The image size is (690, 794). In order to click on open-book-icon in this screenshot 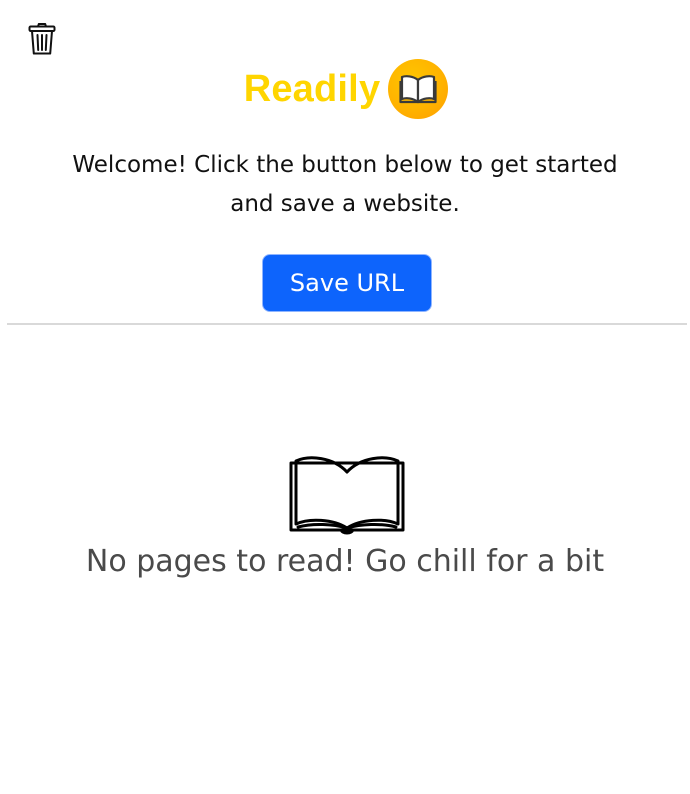, I will do `click(418, 89)`.